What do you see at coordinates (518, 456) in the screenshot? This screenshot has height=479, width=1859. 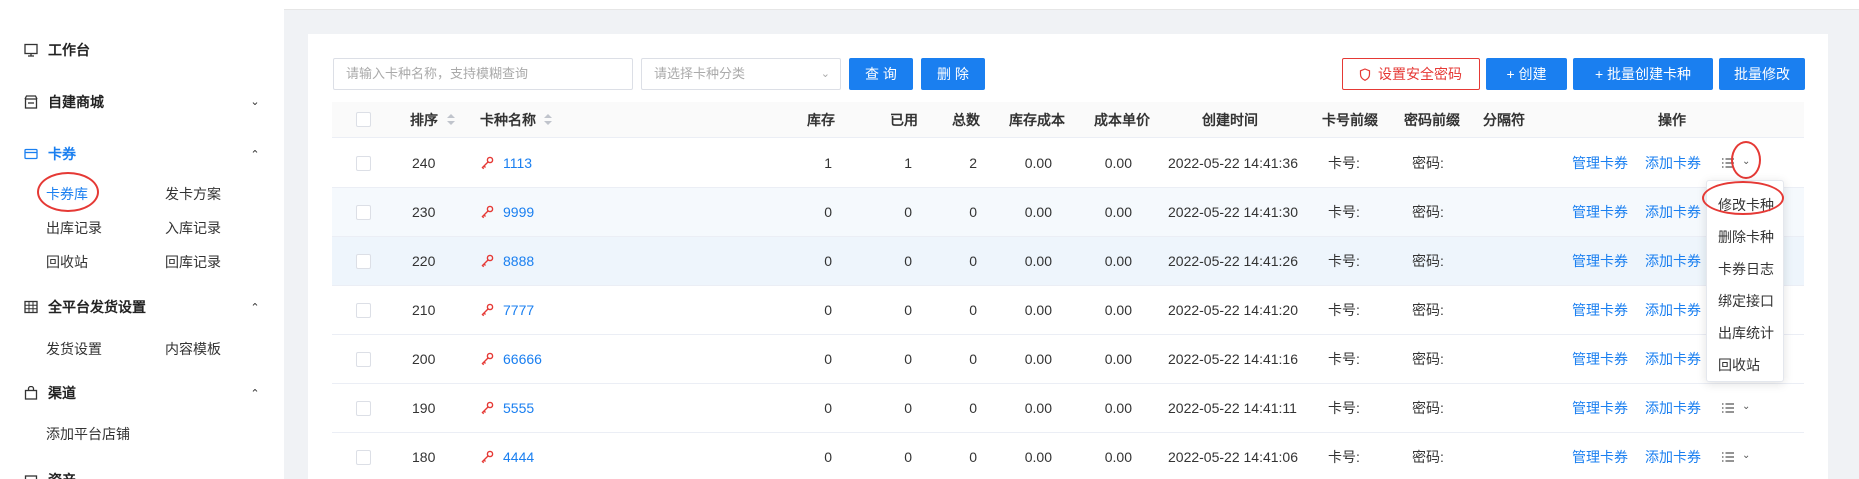 I see `row-name-link: 4444` at bounding box center [518, 456].